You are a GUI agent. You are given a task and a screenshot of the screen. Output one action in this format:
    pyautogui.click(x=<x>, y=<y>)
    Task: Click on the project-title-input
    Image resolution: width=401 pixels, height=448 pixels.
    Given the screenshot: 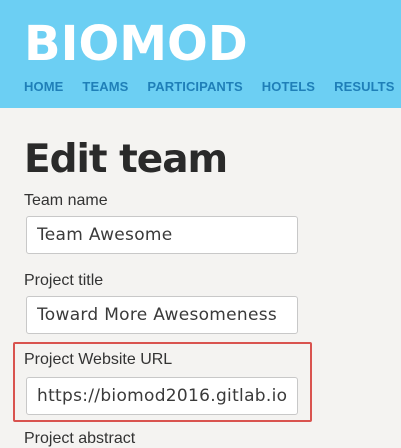 What is the action you would take?
    pyautogui.click(x=162, y=315)
    